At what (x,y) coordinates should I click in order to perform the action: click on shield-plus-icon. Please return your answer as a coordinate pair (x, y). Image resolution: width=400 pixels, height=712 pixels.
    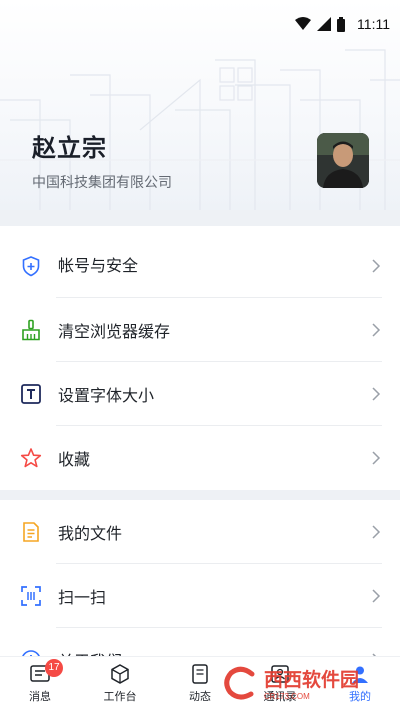
    Looking at the image, I should click on (31, 266).